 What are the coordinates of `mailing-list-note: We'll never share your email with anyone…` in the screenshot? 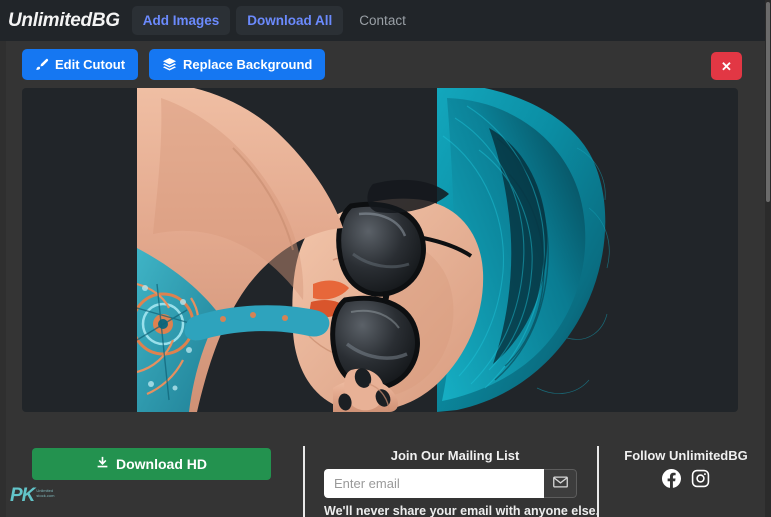 It's located at (462, 510).